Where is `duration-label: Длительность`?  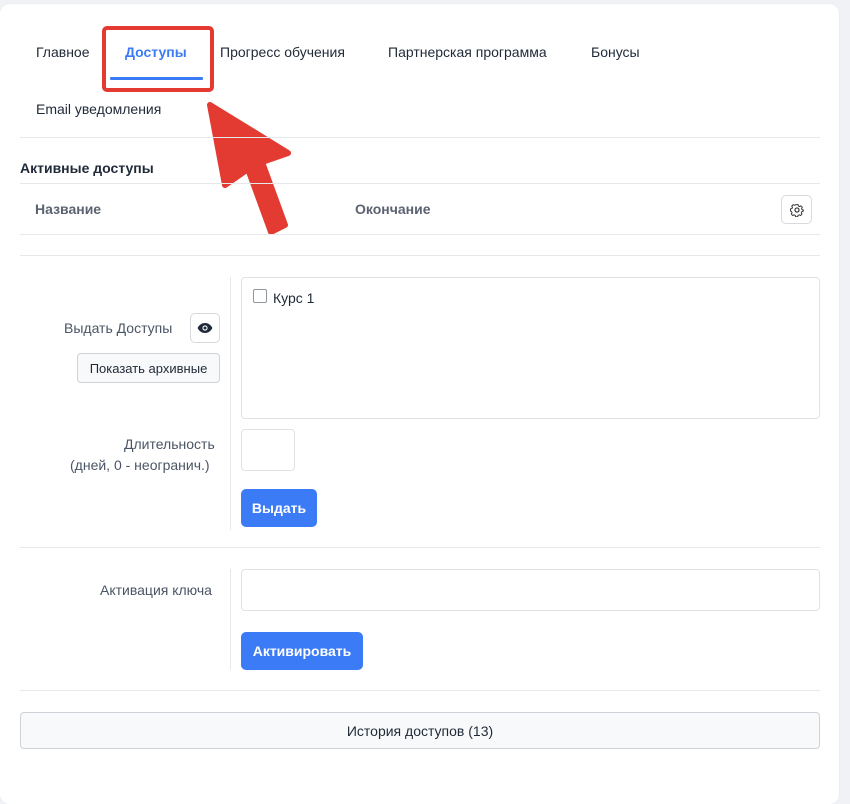
duration-label: Длительность is located at coordinates (169, 444).